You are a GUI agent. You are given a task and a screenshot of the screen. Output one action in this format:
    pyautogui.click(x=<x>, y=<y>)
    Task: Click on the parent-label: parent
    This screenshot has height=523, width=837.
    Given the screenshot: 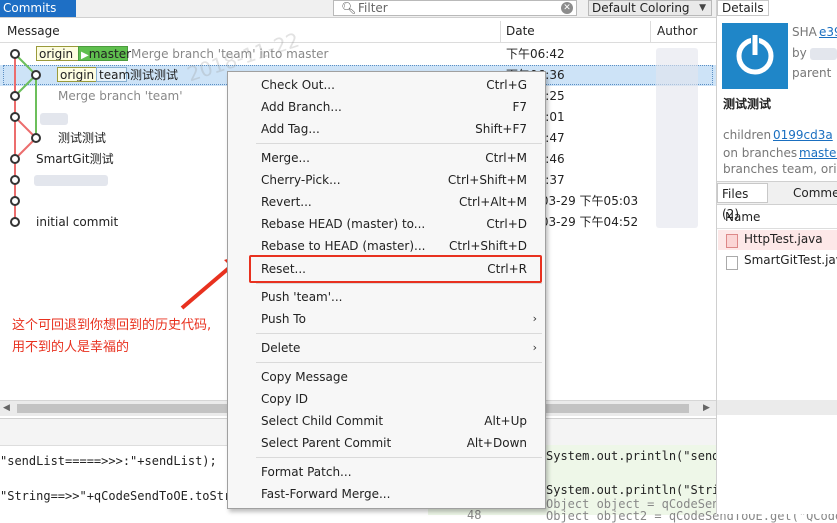 What is the action you would take?
    pyautogui.click(x=812, y=73)
    